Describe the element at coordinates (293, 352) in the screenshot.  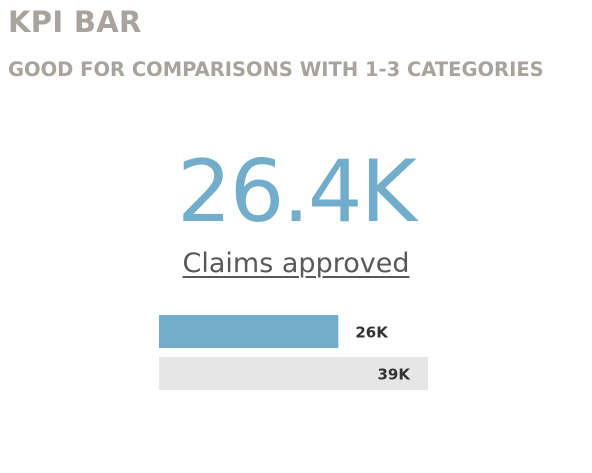
I see `kpi-bar-chart: 26K 39K` at that location.